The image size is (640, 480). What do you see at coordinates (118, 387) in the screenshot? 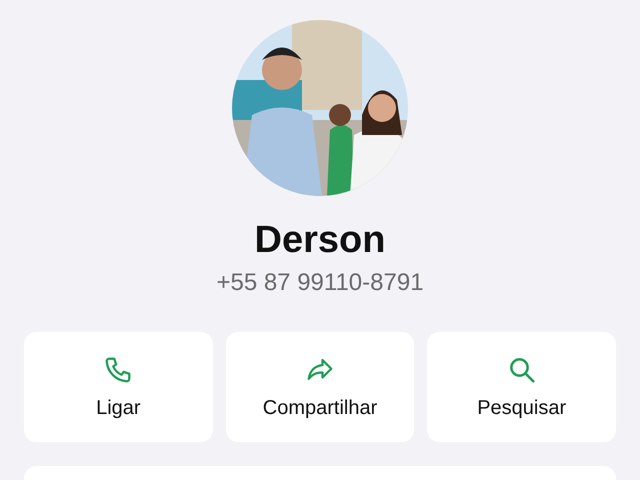
I see `call-button: Ligar` at bounding box center [118, 387].